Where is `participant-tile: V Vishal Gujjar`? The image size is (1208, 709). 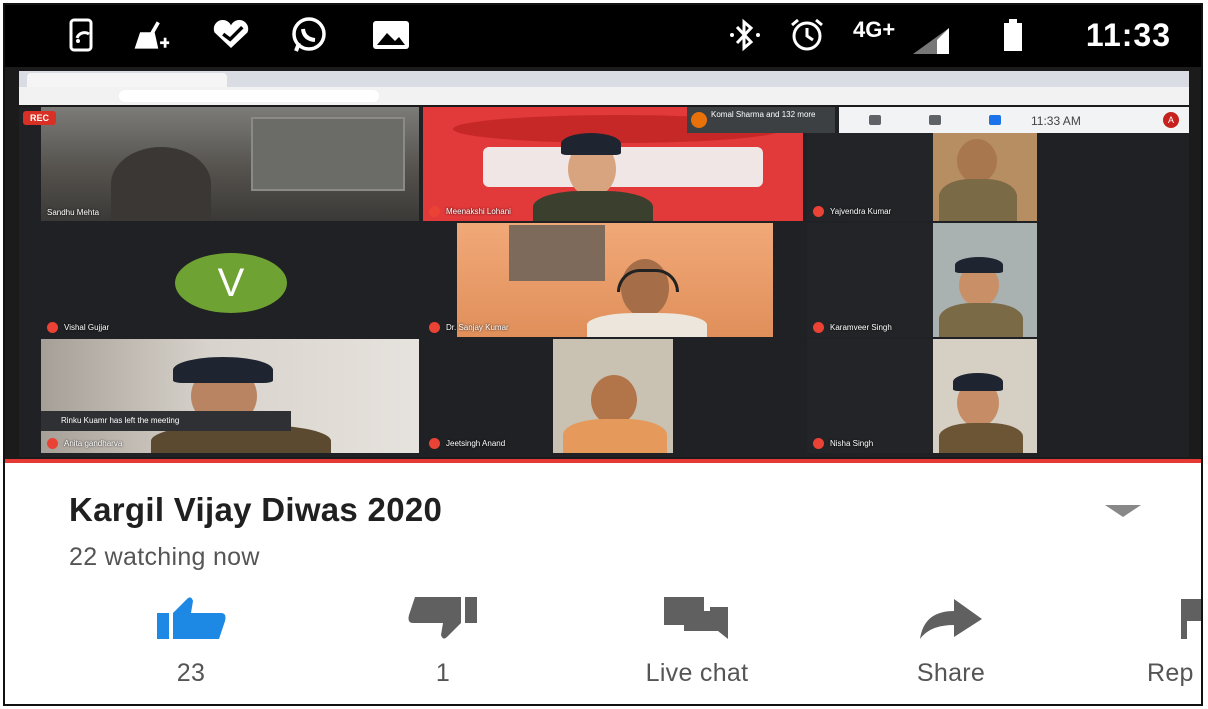 participant-tile: V Vishal Gujjar is located at coordinates (230, 280).